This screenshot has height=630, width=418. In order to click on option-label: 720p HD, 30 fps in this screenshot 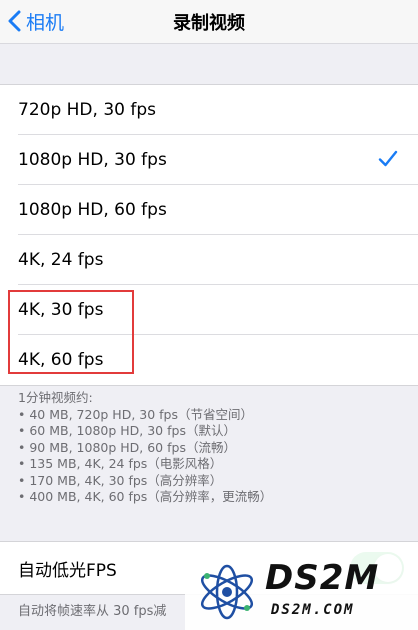, I will do `click(87, 110)`.